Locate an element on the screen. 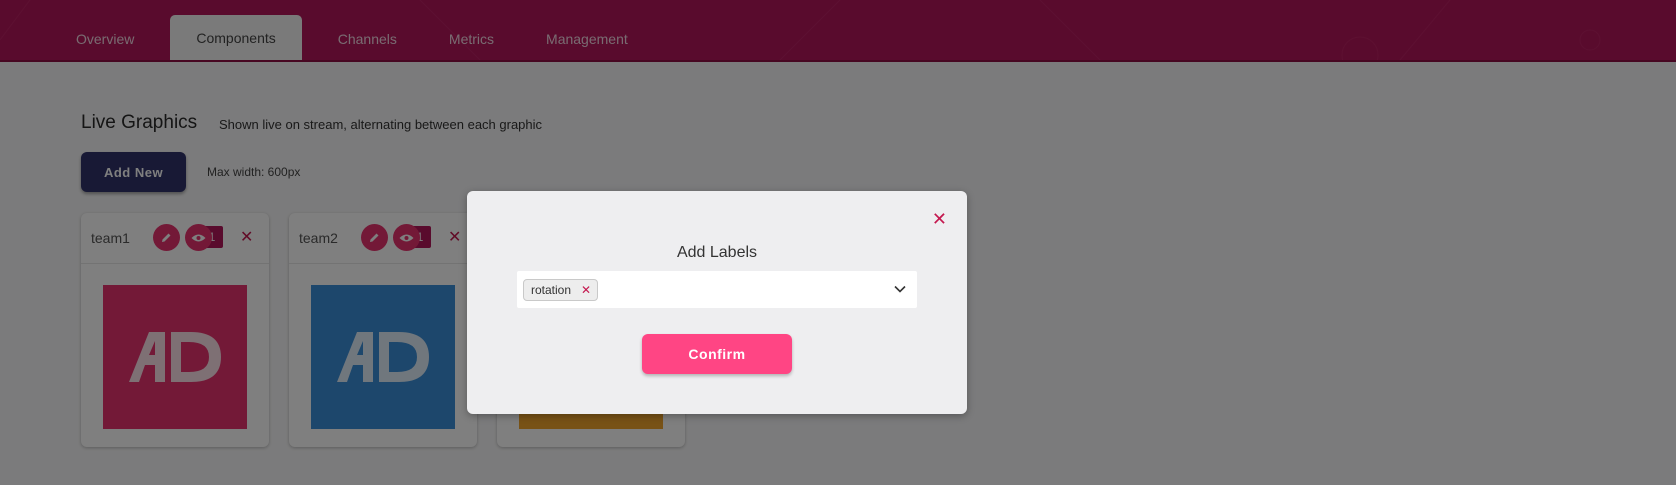 The height and width of the screenshot is (485, 1676). confirm-button: Confirm is located at coordinates (717, 354).